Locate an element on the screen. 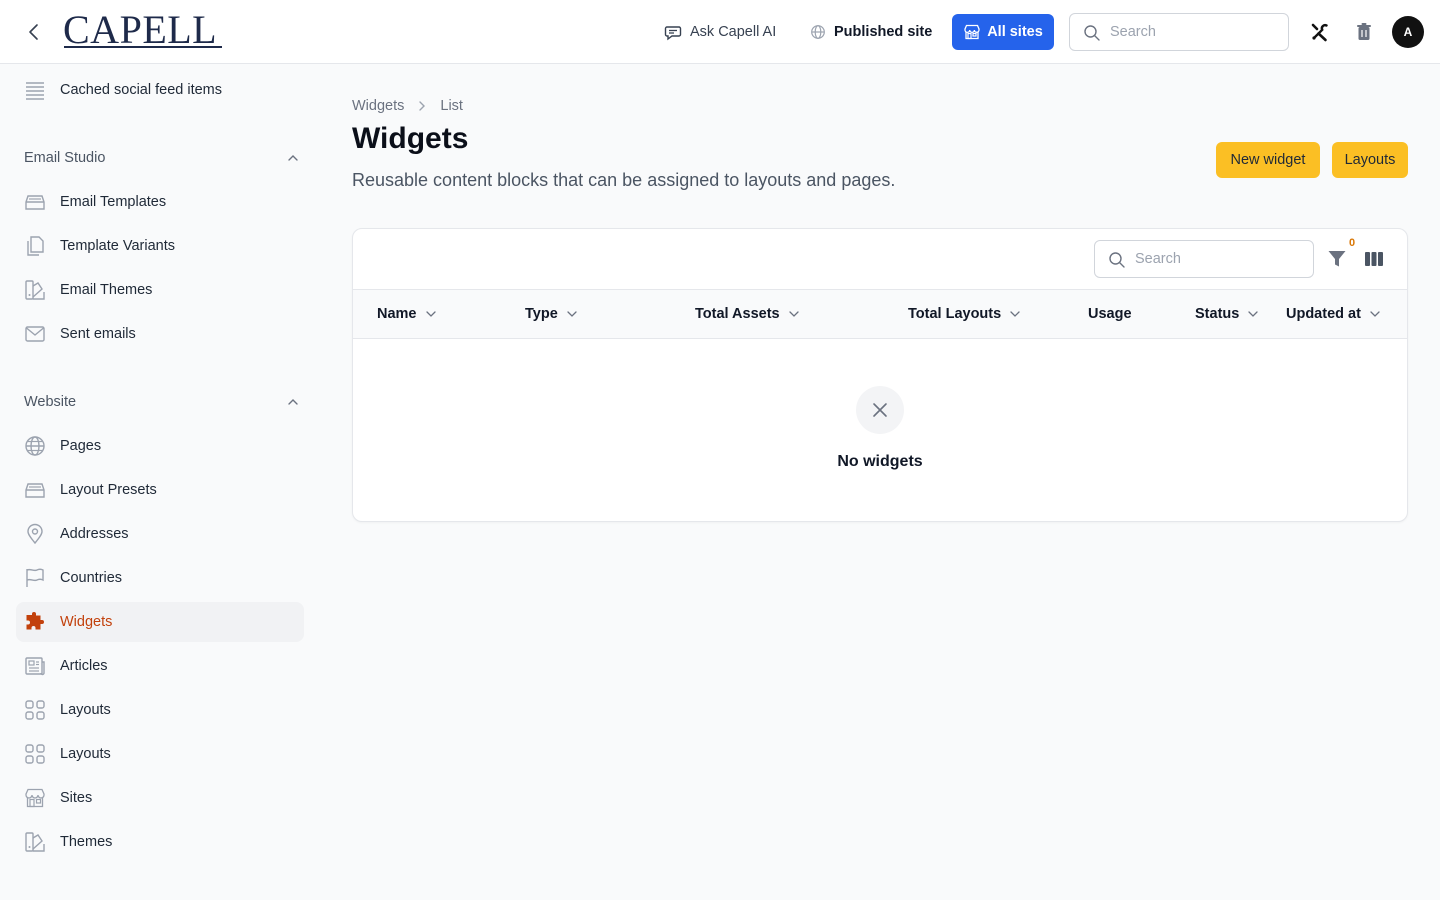 The height and width of the screenshot is (900, 1440). column-label: Status is located at coordinates (1217, 314).